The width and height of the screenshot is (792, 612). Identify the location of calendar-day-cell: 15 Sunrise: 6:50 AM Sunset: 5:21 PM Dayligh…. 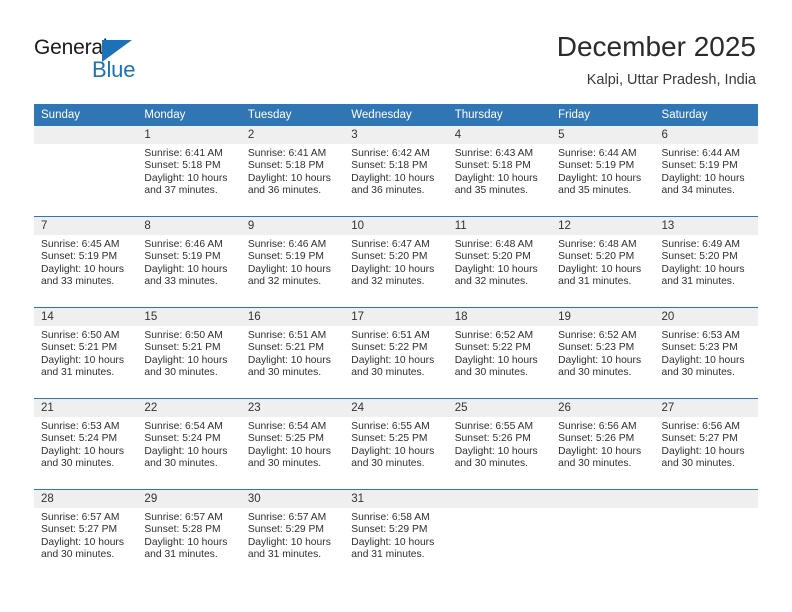
(189, 353).